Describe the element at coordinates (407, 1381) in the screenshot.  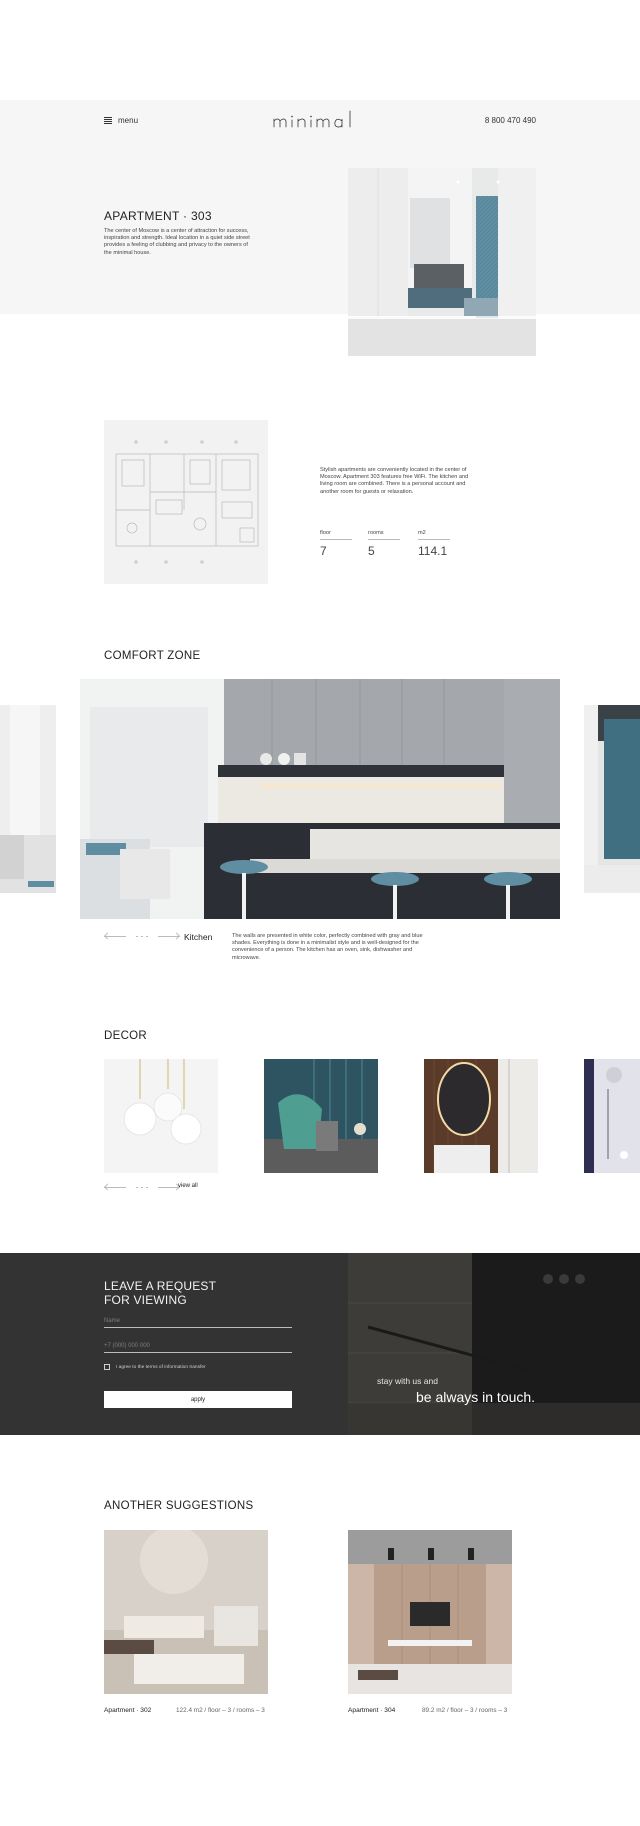
I see `tagline-small: stay with us and` at that location.